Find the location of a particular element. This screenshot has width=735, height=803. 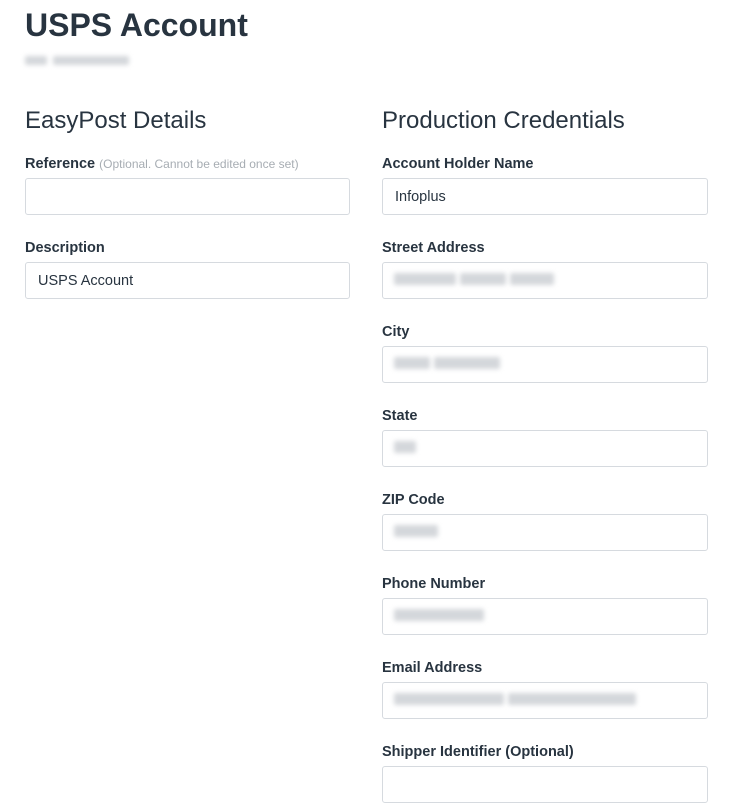

shipper-identifier-input is located at coordinates (545, 784).